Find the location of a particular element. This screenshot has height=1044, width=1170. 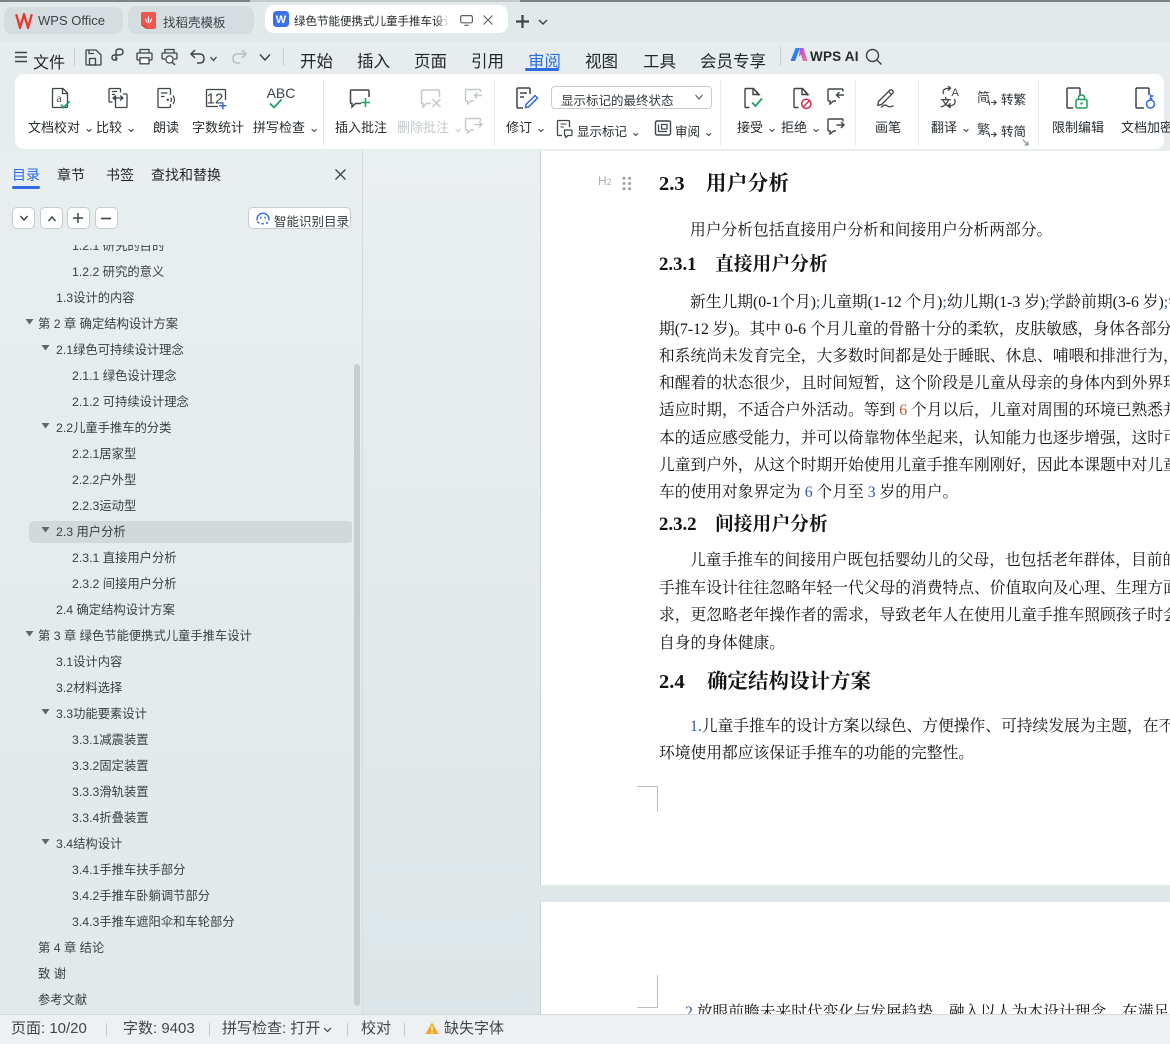

svg-text: A is located at coordinates (956, 93).